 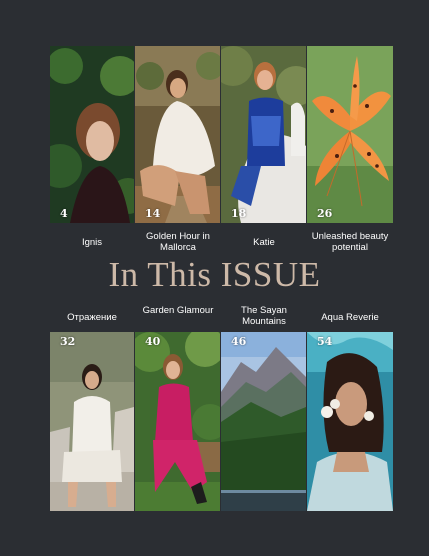 What do you see at coordinates (239, 341) in the screenshot?
I see `page-number: 46` at bounding box center [239, 341].